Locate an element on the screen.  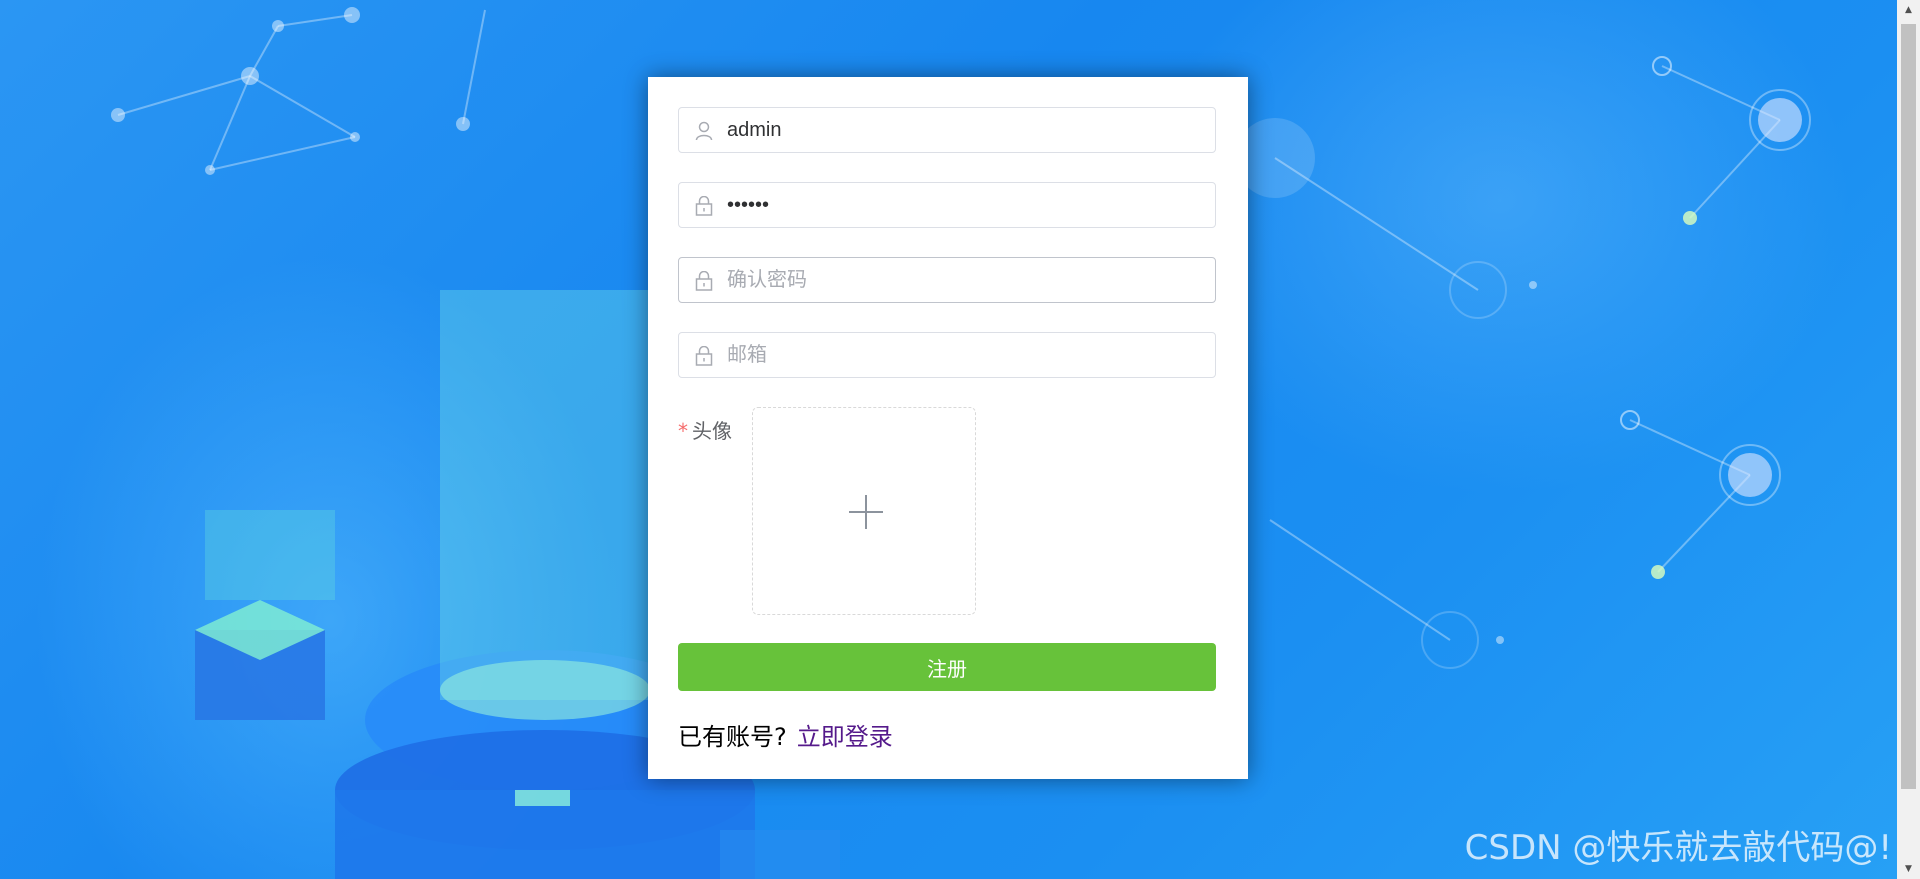
page-scrollbar: ▲ ▼ is located at coordinates (1908, 439).